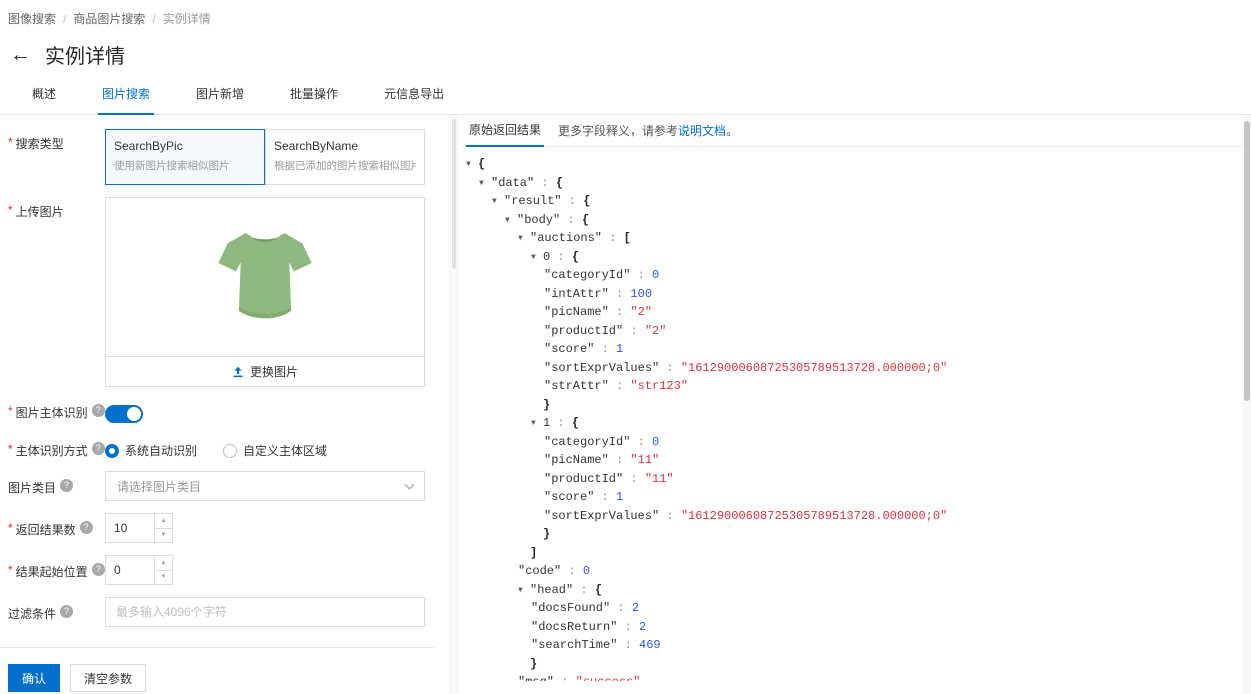 The height and width of the screenshot is (694, 1251). I want to click on page-scrollbar-thumb, so click(1247, 261).